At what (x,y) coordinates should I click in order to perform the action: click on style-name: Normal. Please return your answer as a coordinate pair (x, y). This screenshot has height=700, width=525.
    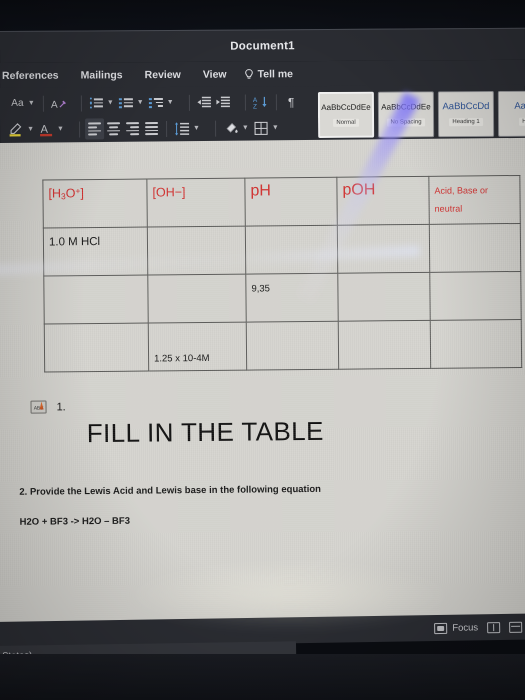
    Looking at the image, I should click on (346, 122).